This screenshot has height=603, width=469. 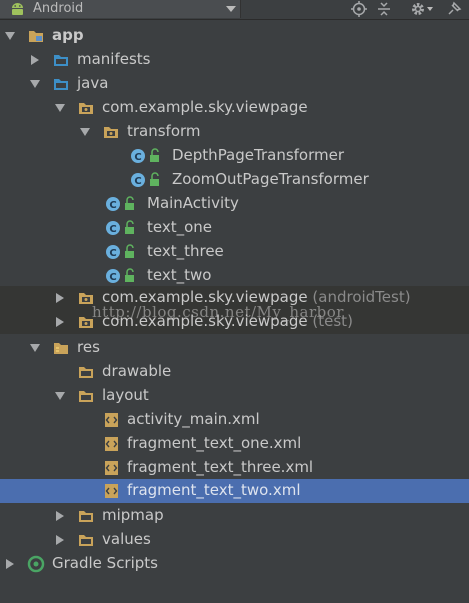 What do you see at coordinates (88, 347) in the screenshot?
I see `tree-label-res: res` at bounding box center [88, 347].